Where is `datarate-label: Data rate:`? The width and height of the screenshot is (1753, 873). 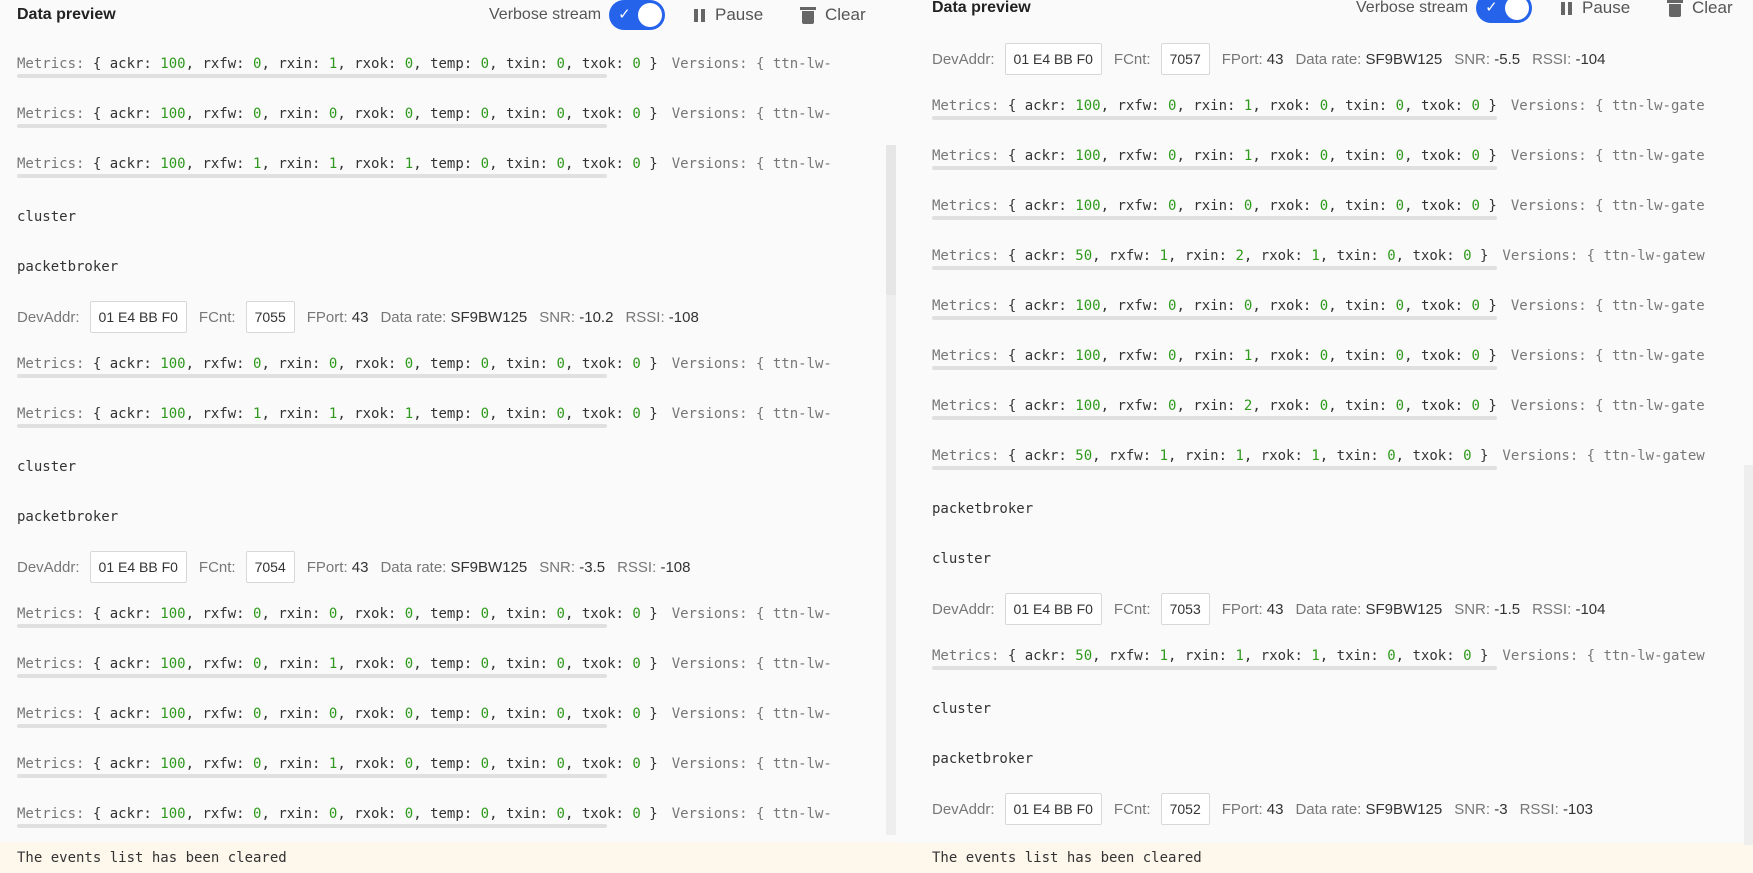 datarate-label: Data rate: is located at coordinates (415, 317).